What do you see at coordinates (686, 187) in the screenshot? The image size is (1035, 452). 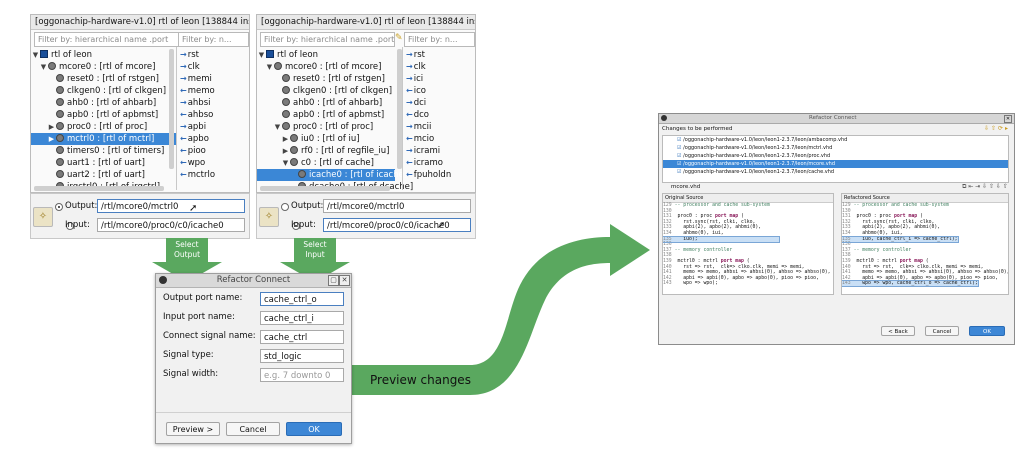 I see `file-label: mcore.vhd` at bounding box center [686, 187].